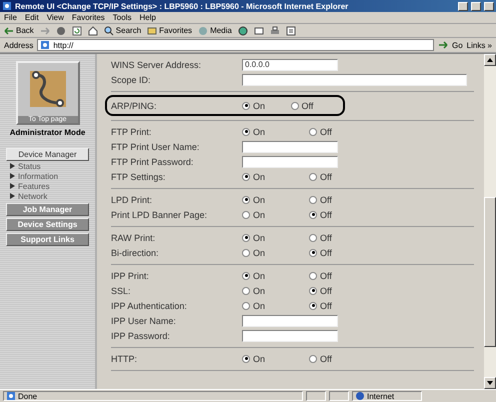  What do you see at coordinates (109, 31) in the screenshot?
I see `search-icon` at bounding box center [109, 31].